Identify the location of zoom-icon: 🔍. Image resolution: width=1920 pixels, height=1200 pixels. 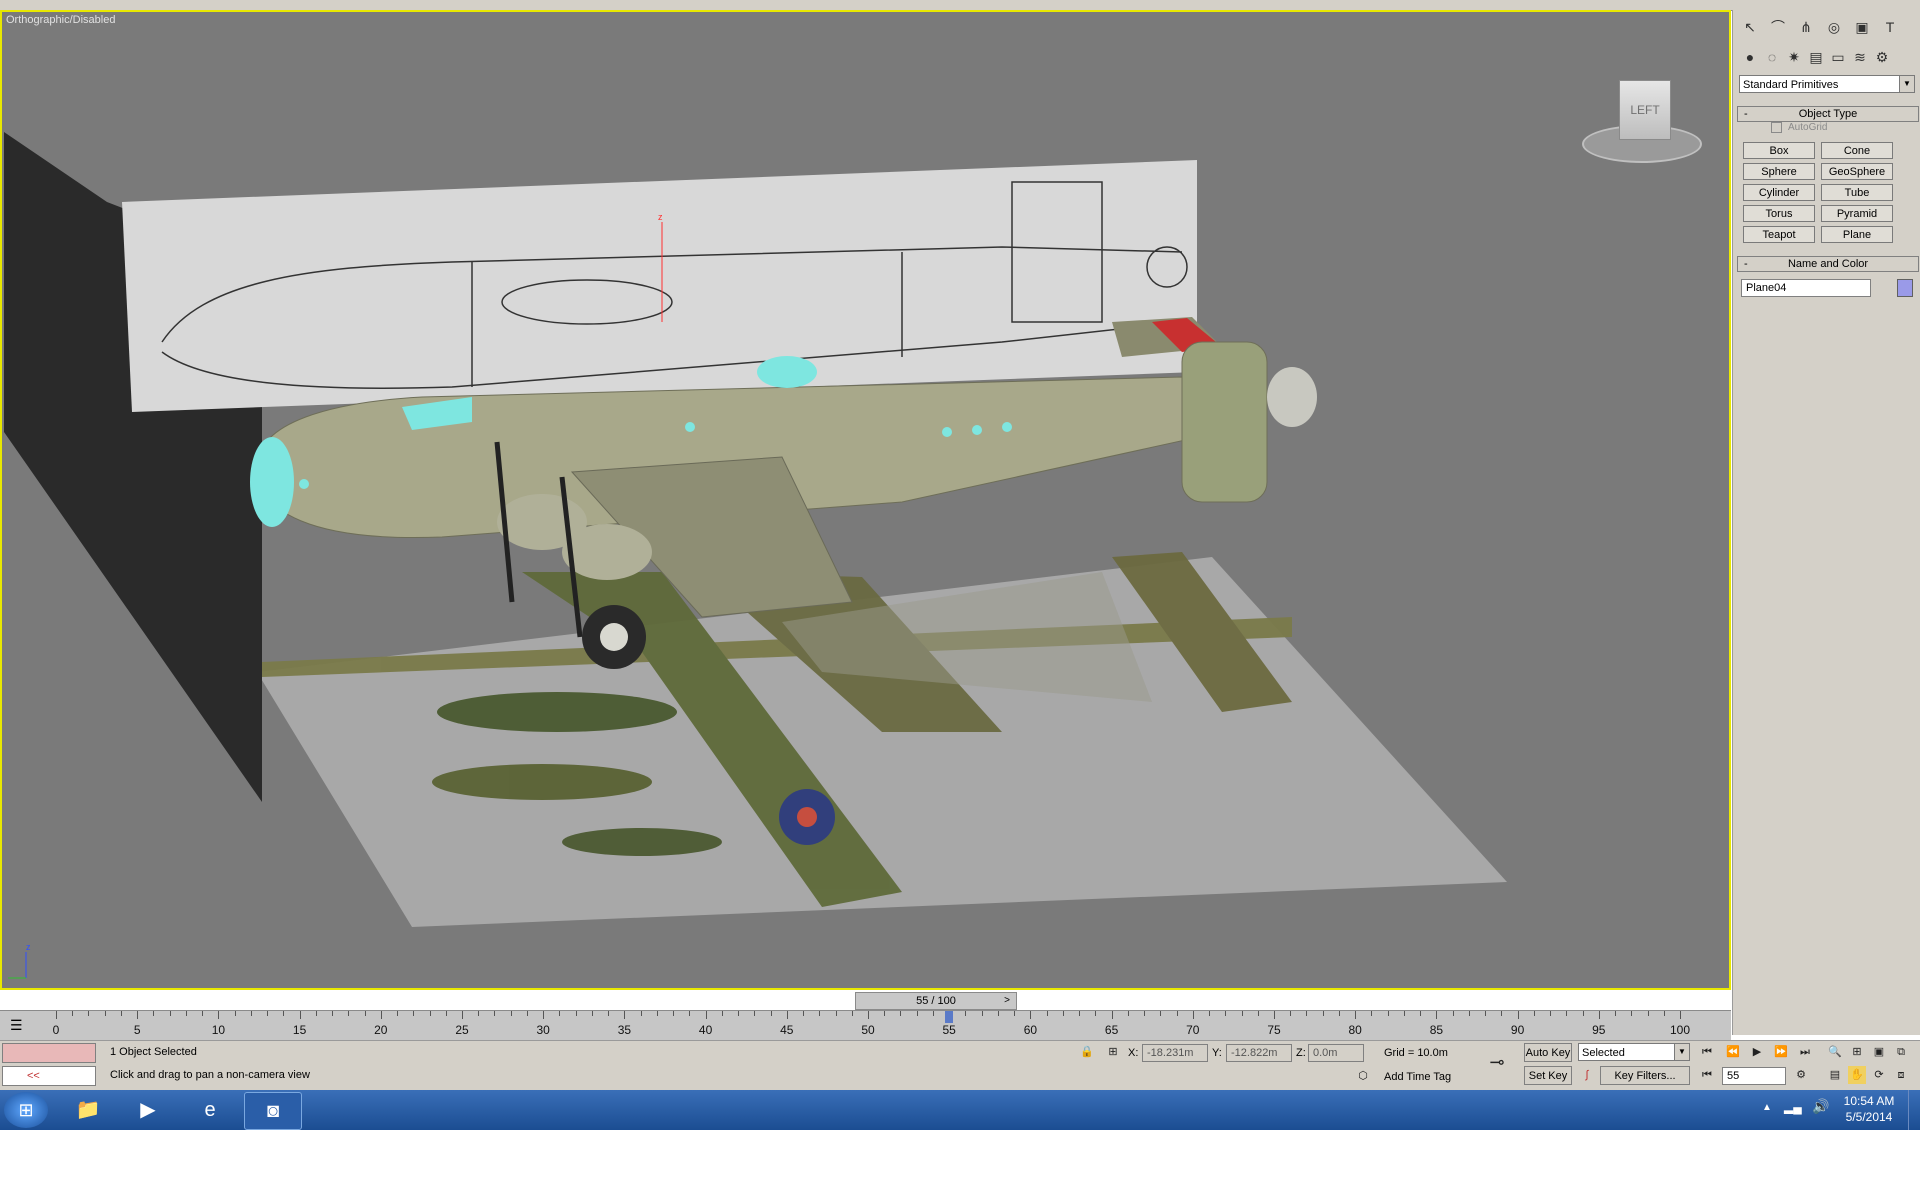
(1835, 1052).